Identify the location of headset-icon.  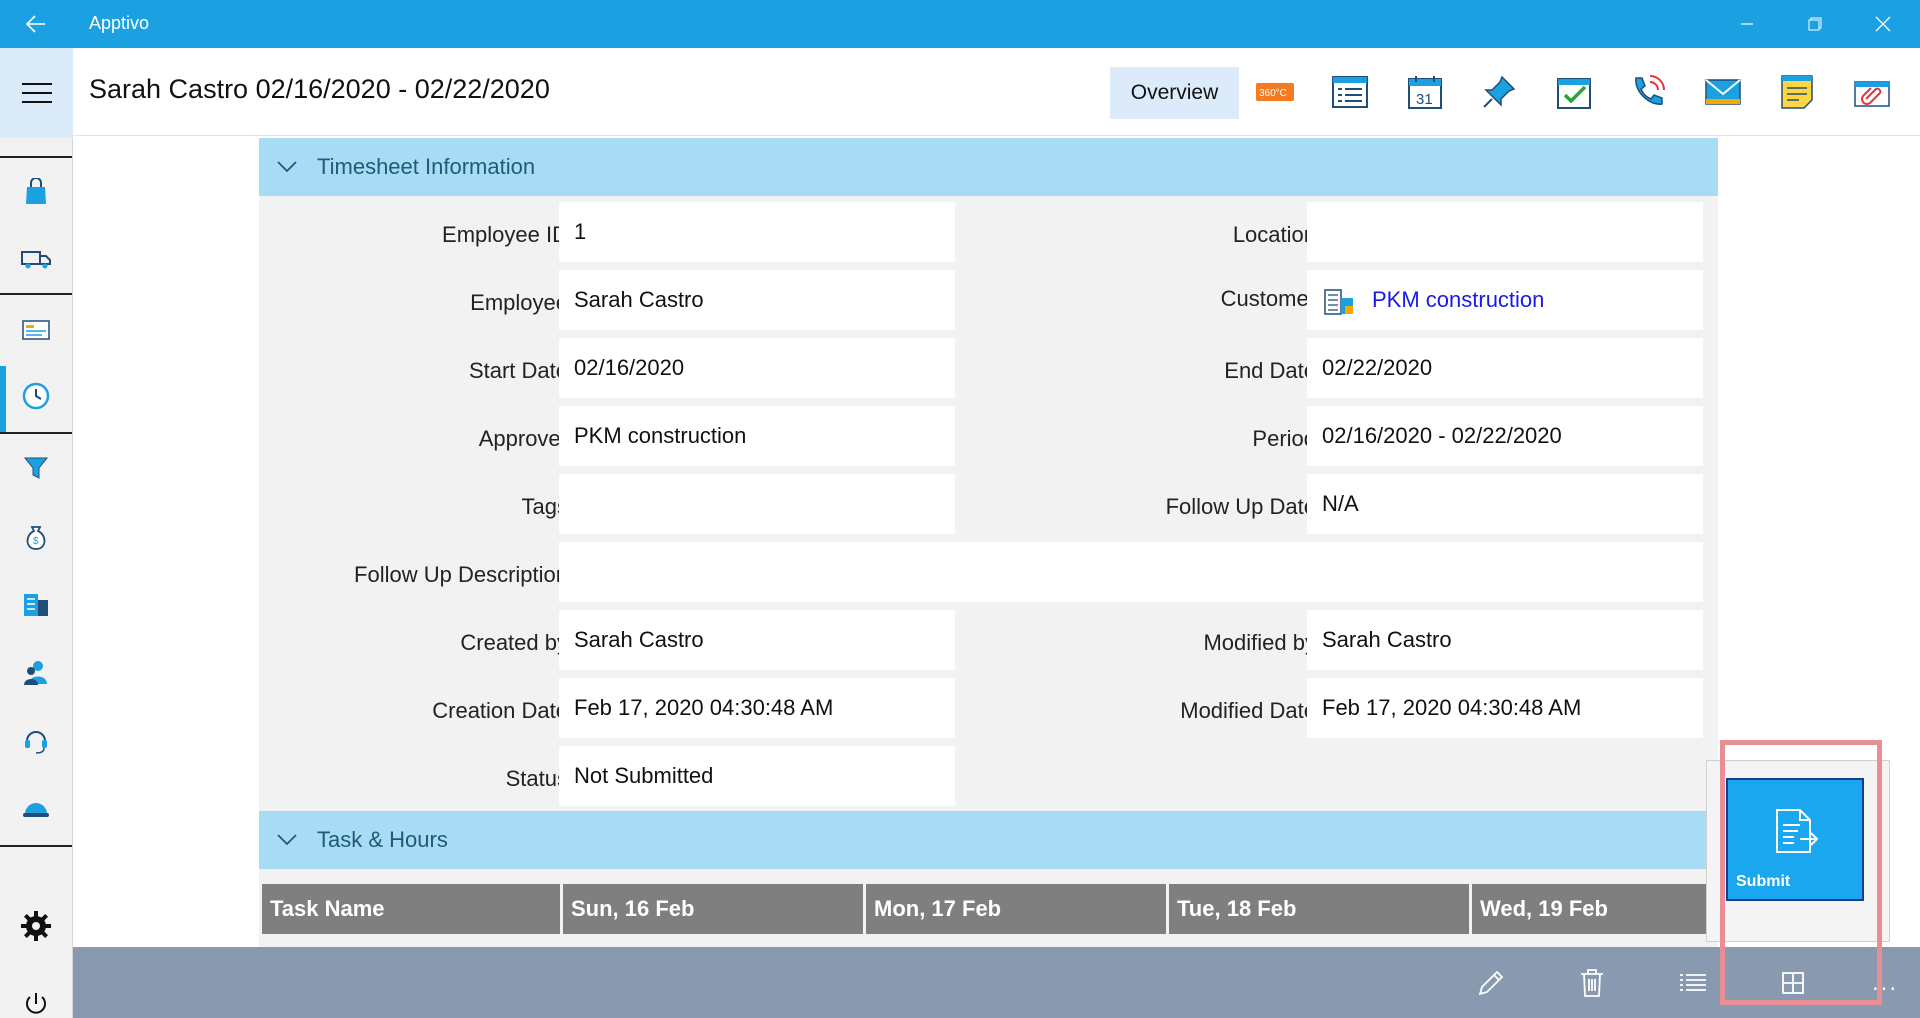
(36, 742).